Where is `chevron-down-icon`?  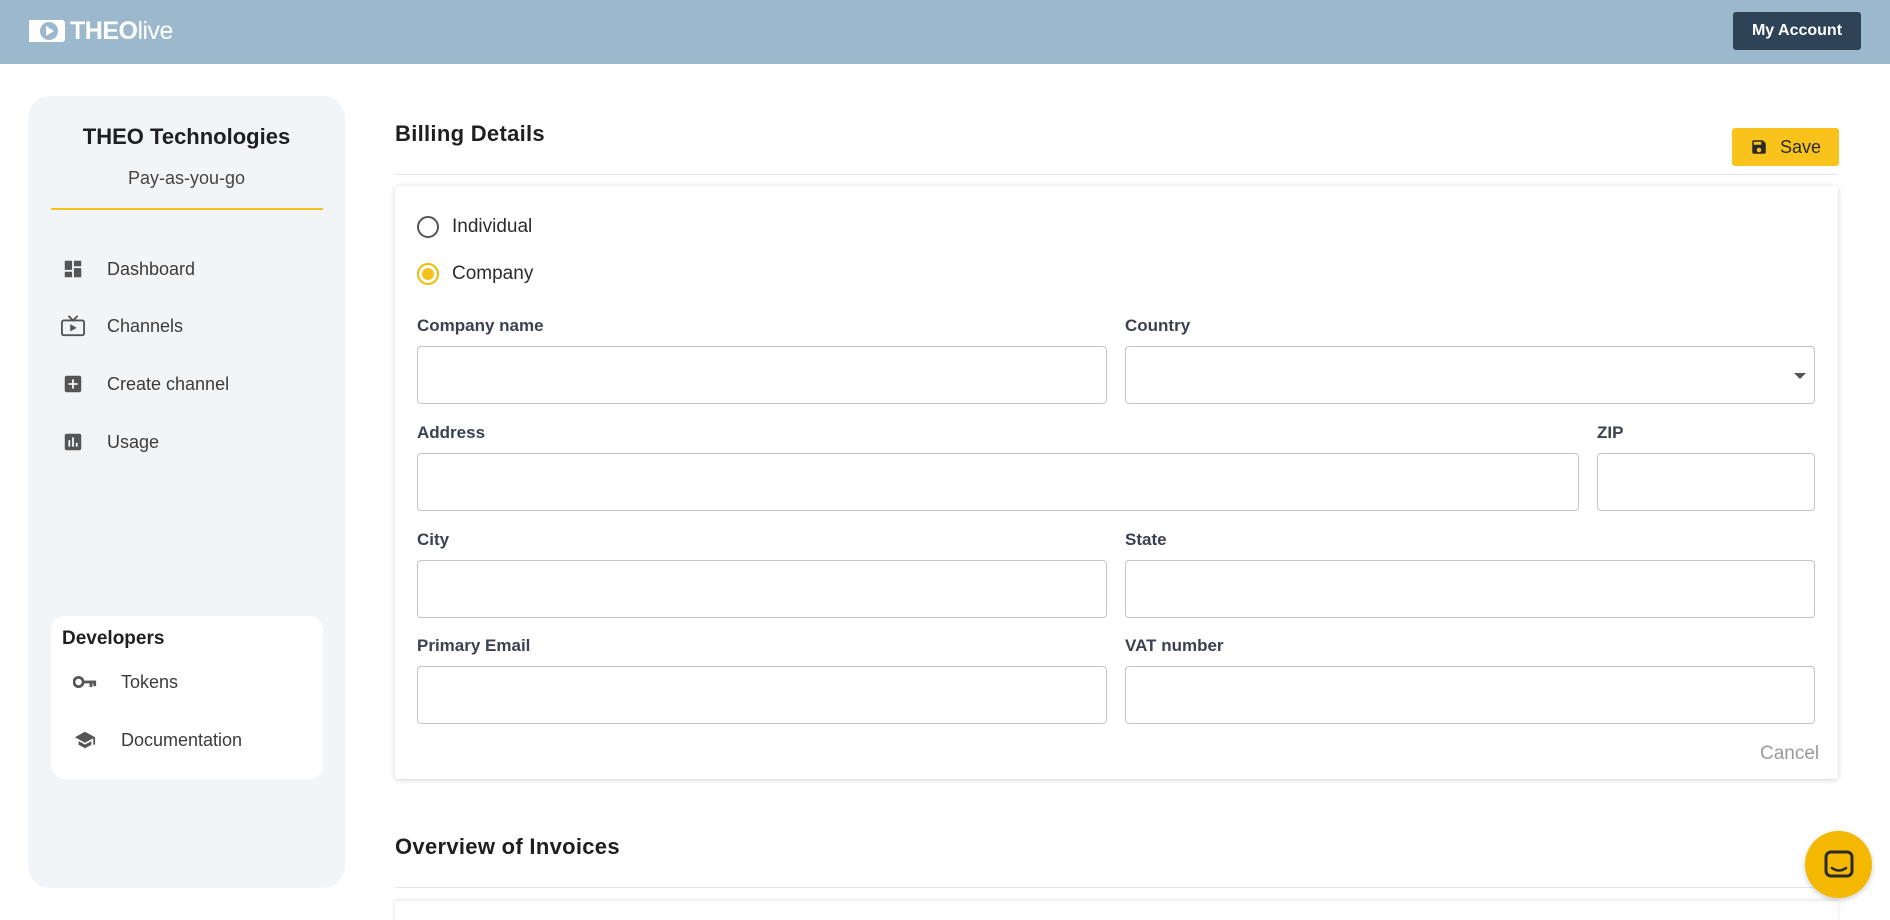 chevron-down-icon is located at coordinates (1800, 376).